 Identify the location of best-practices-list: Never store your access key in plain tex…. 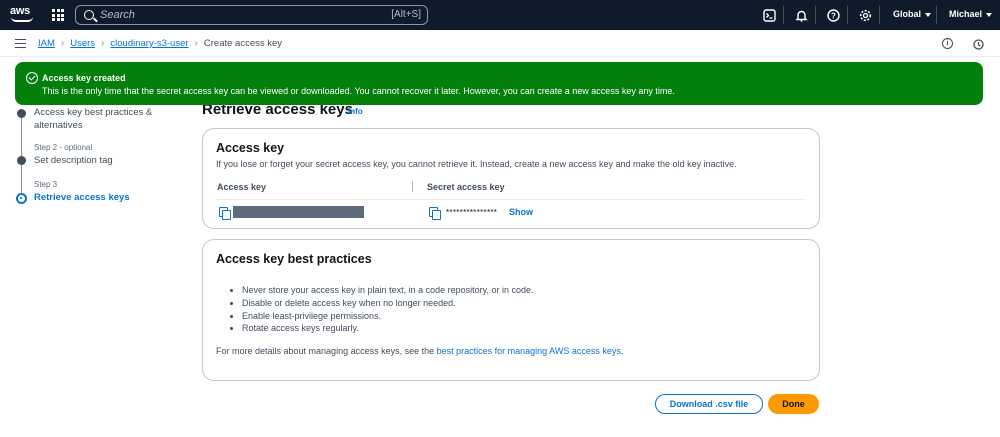
(381, 310).